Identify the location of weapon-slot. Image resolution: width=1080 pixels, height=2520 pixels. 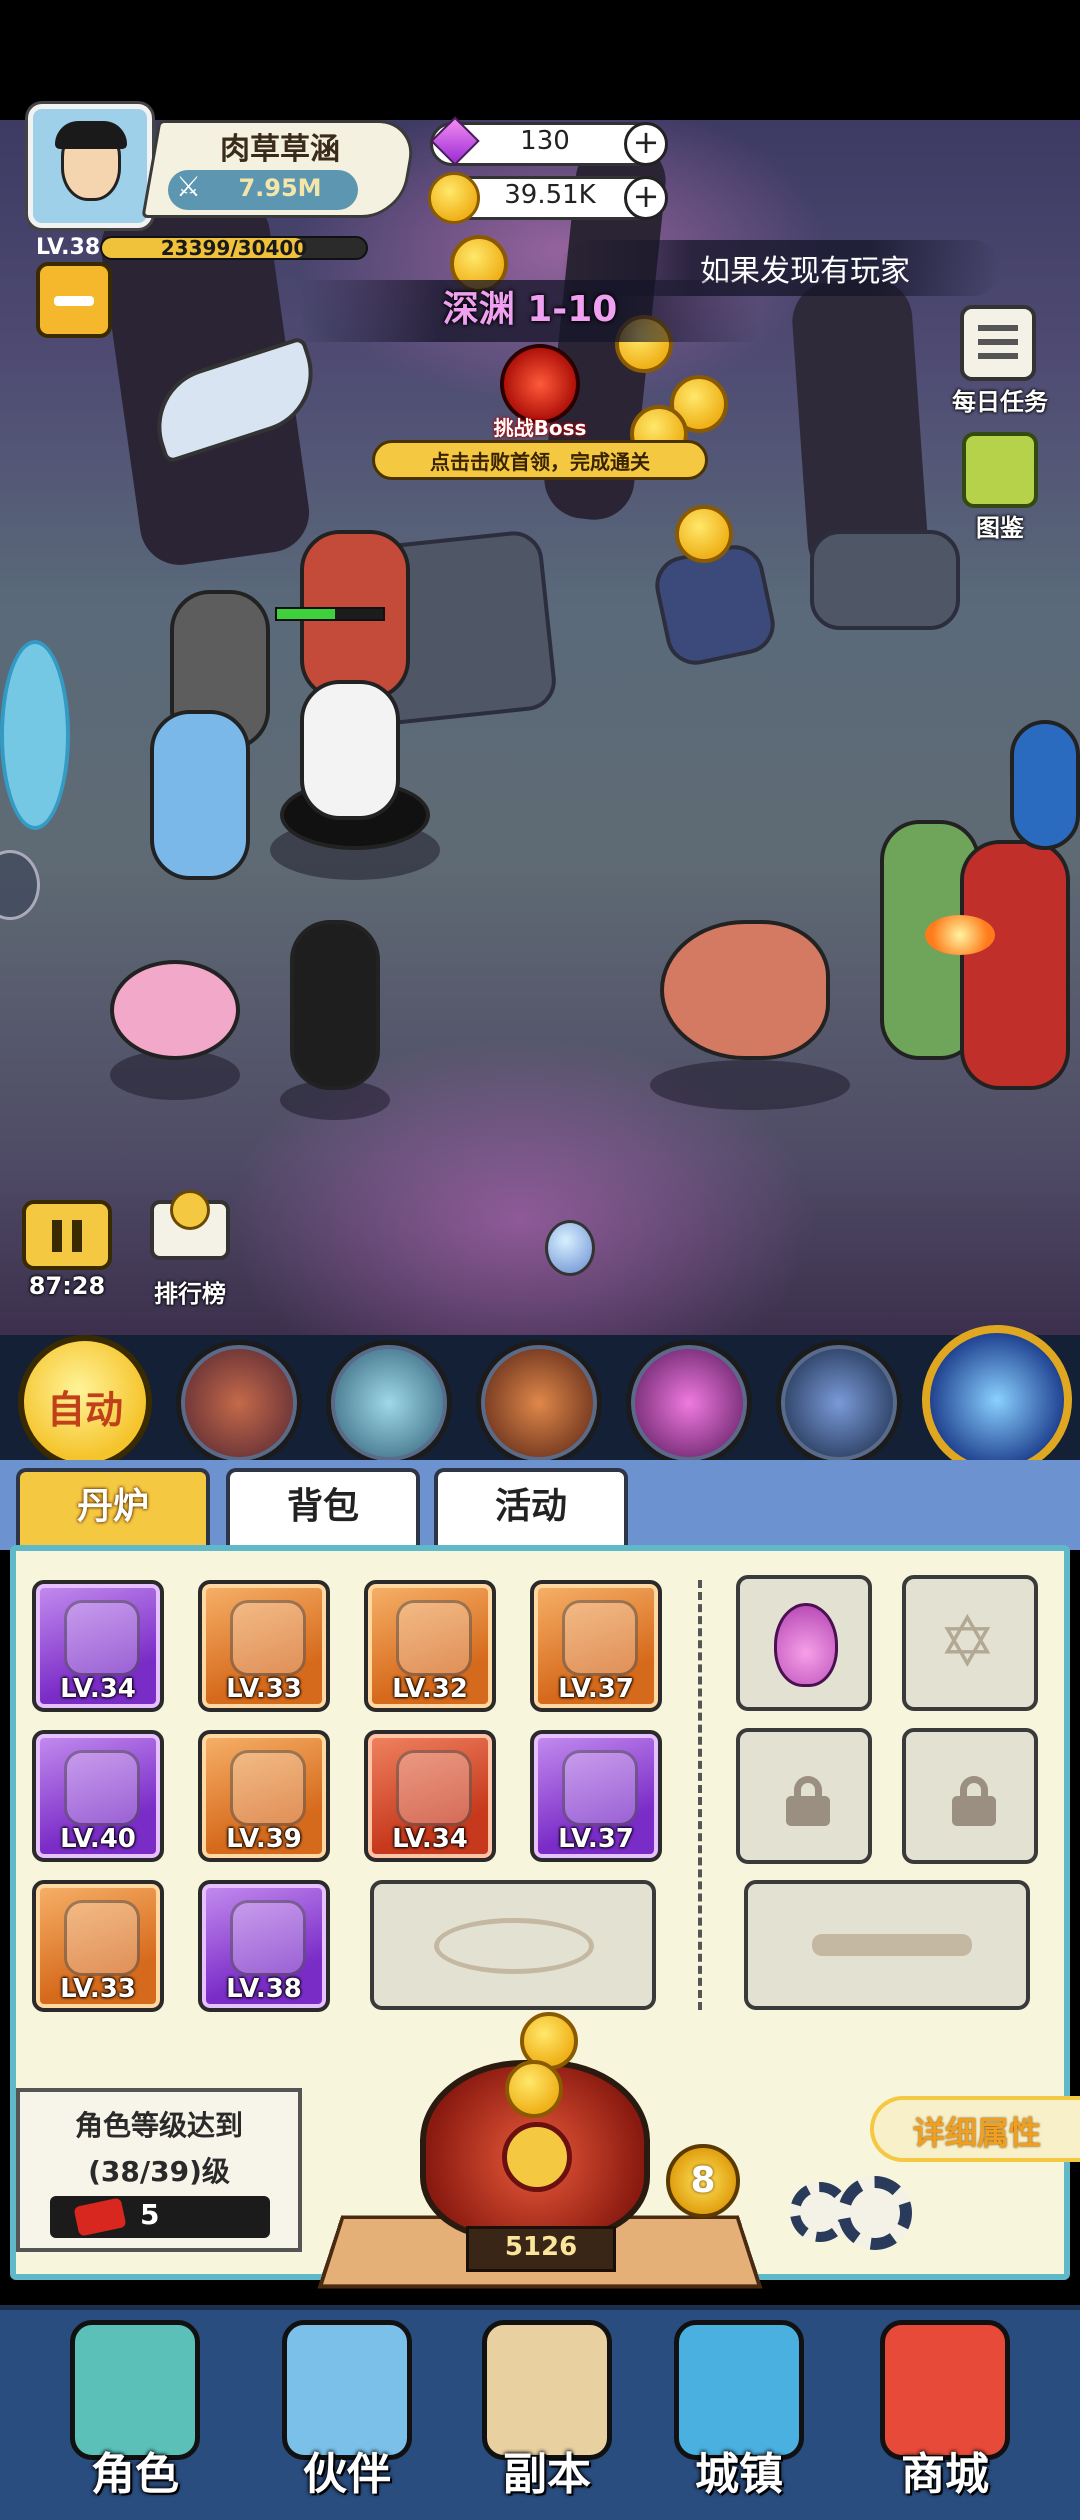
(887, 1945).